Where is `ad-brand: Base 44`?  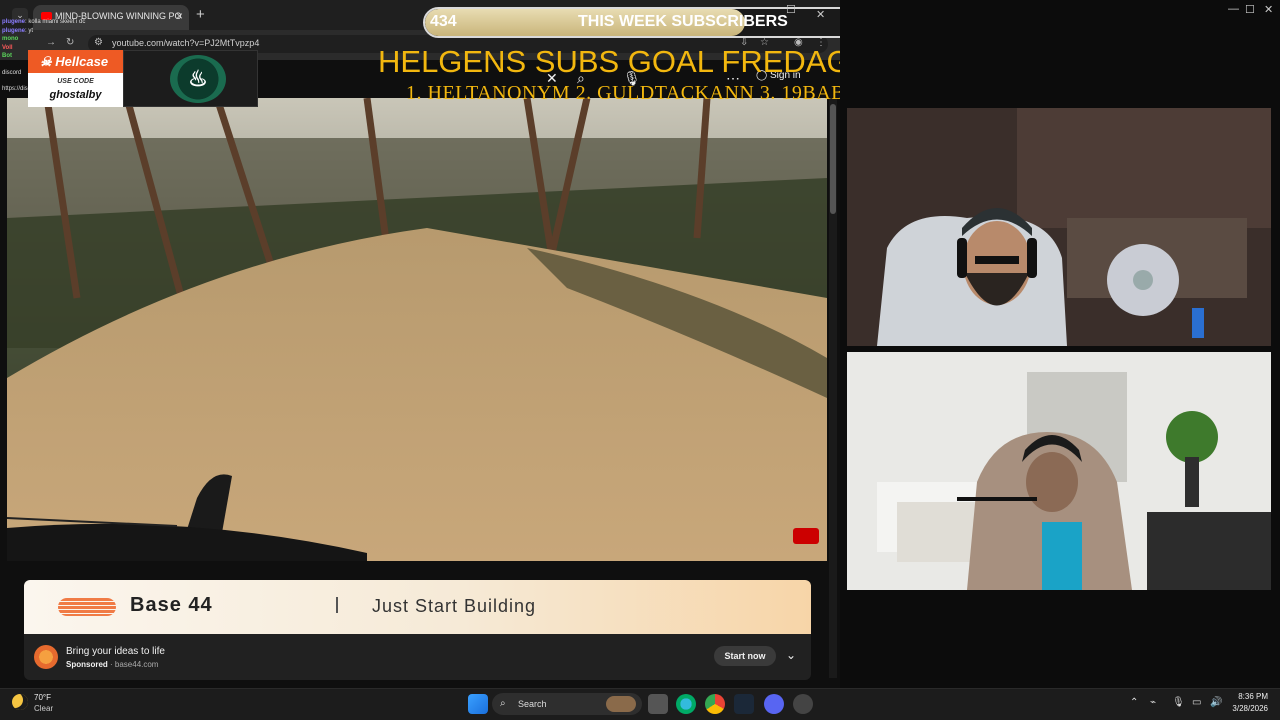 ad-brand: Base 44 is located at coordinates (171, 605).